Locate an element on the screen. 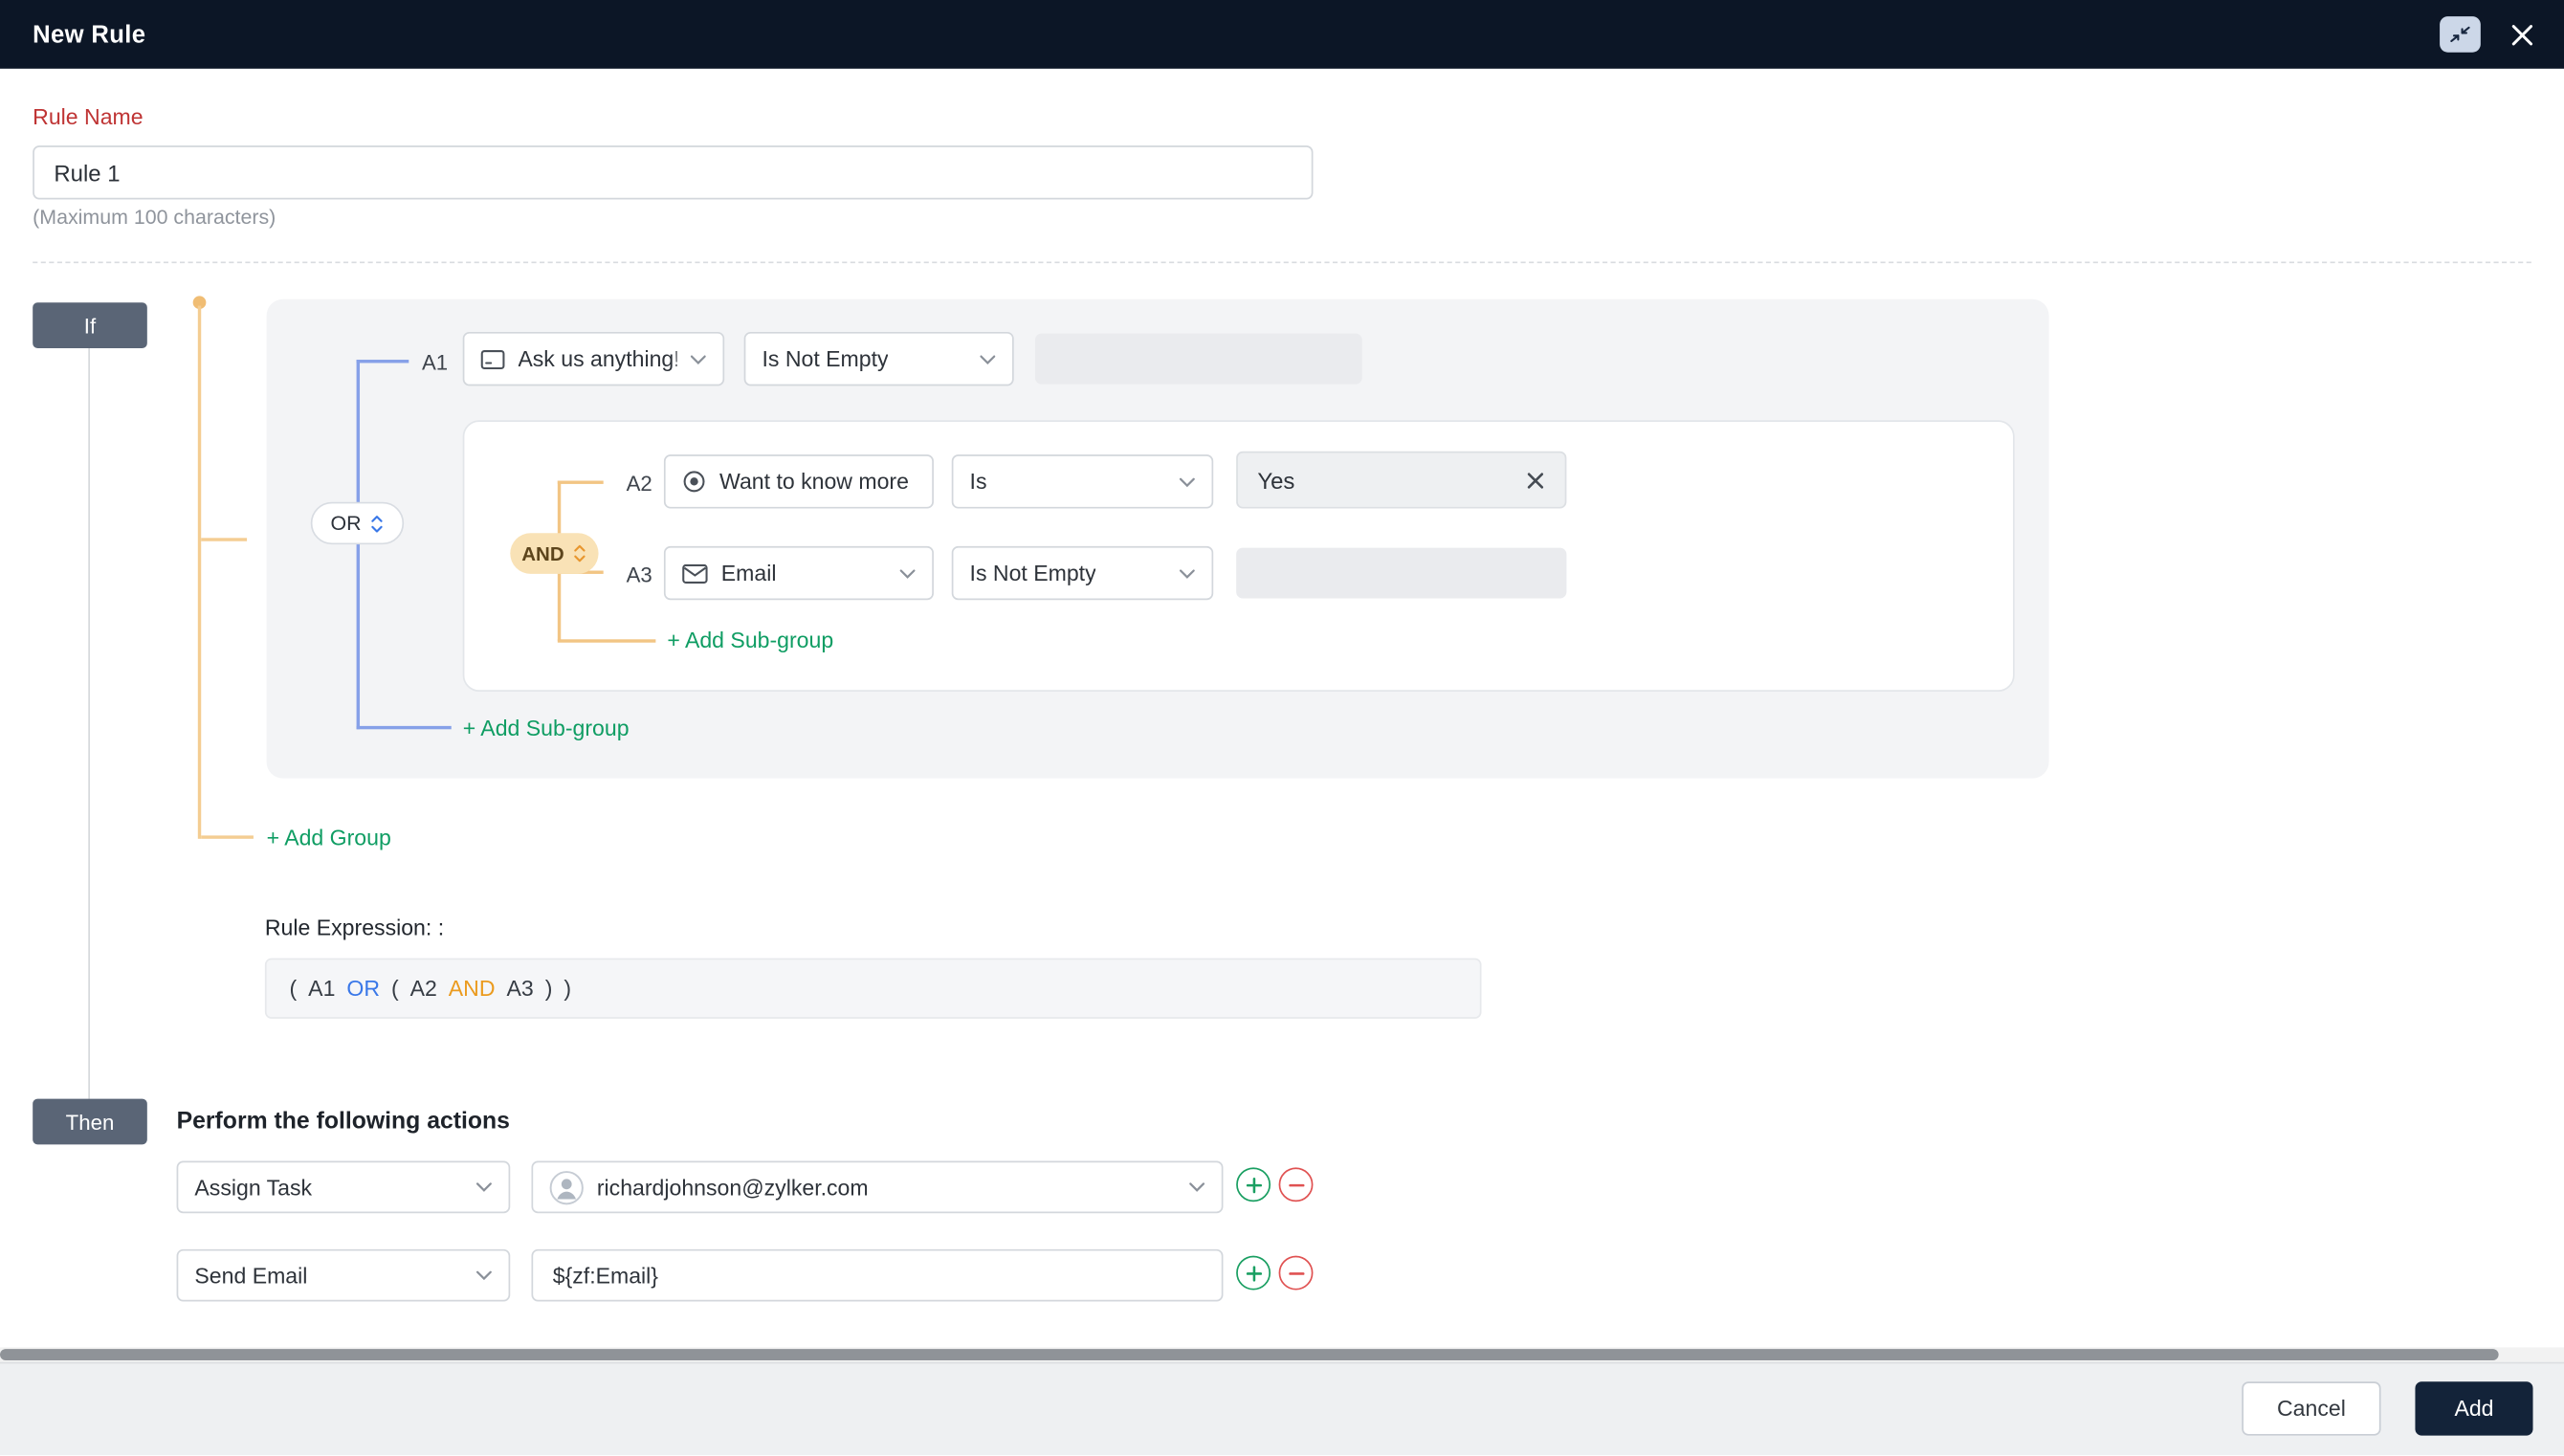  assignee-select: richardjohnson@zylker.com is located at coordinates (878, 1187).